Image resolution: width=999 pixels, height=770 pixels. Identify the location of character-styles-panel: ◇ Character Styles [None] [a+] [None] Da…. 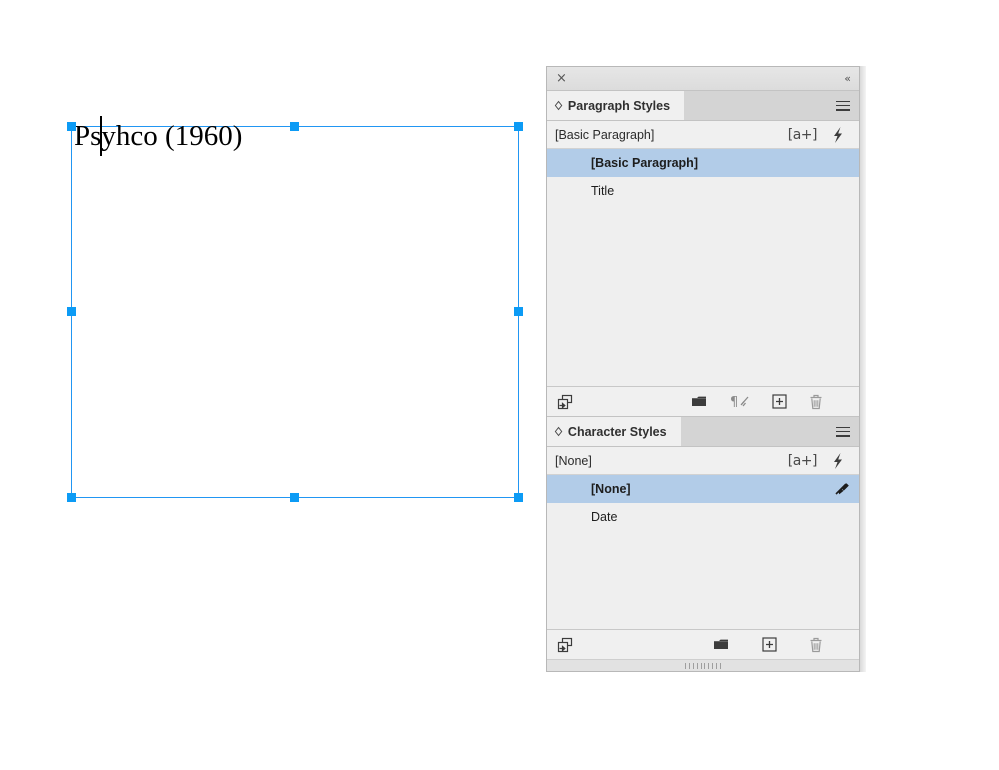
(703, 538).